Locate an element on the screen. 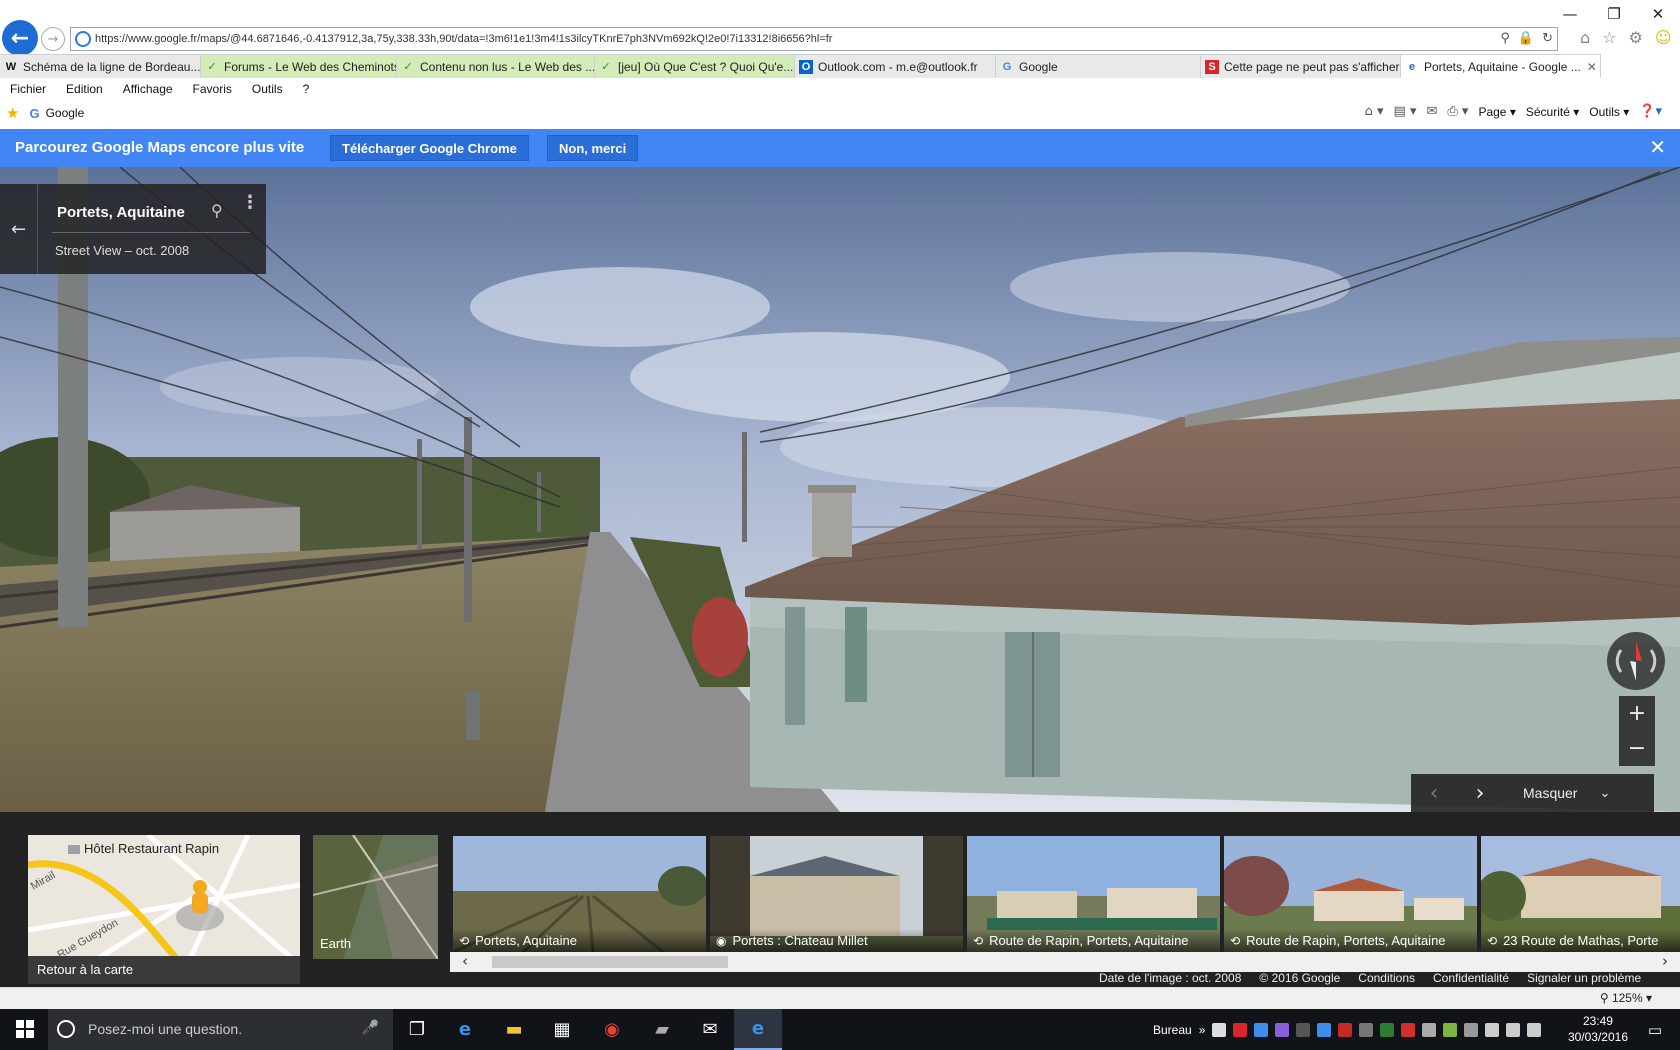 The image size is (1680, 1050). more-options-icon: ⋮ is located at coordinates (250, 203).